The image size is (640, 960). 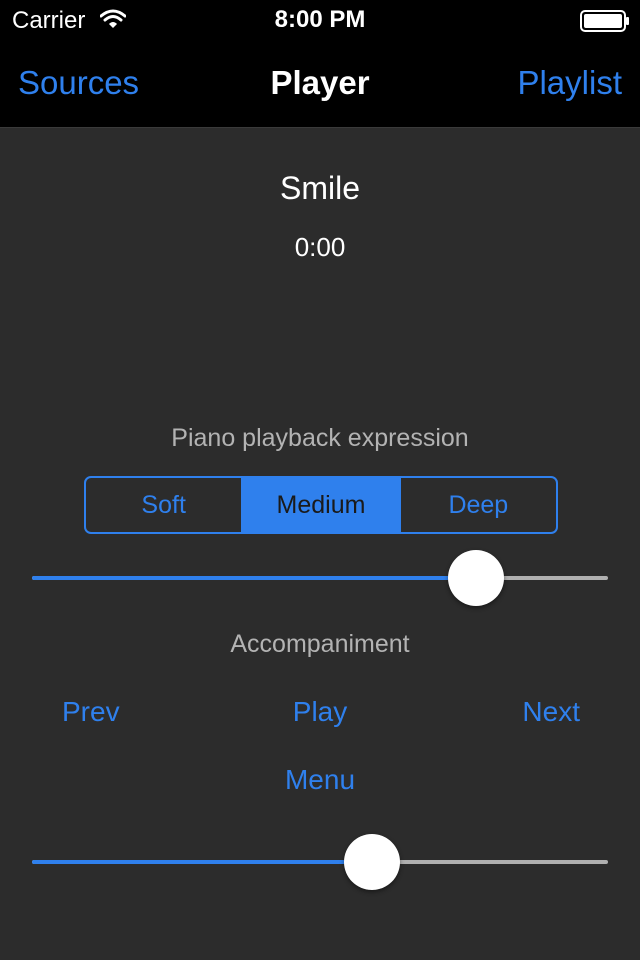 What do you see at coordinates (551, 712) in the screenshot?
I see `next-button: Next` at bounding box center [551, 712].